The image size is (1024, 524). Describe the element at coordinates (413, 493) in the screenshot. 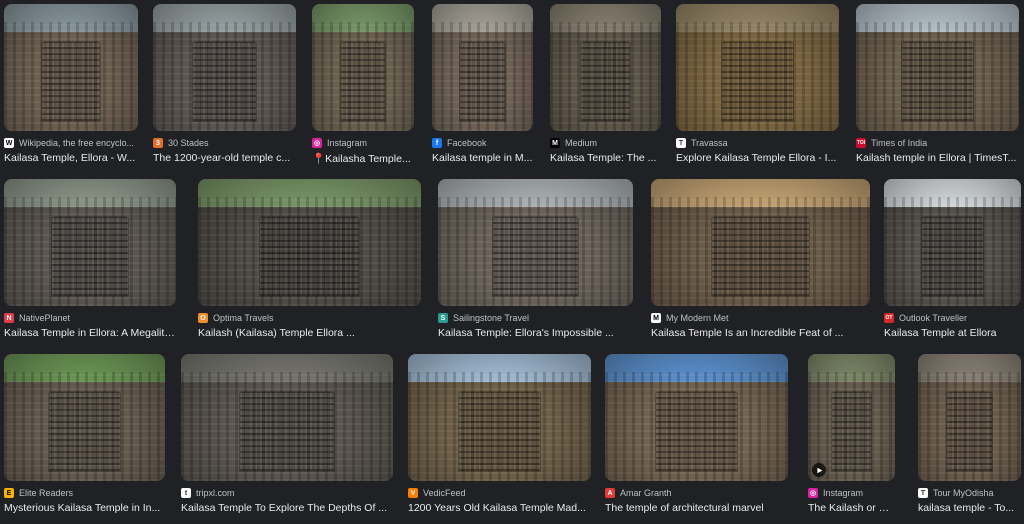

I see `vedicfeed-icon: V` at that location.